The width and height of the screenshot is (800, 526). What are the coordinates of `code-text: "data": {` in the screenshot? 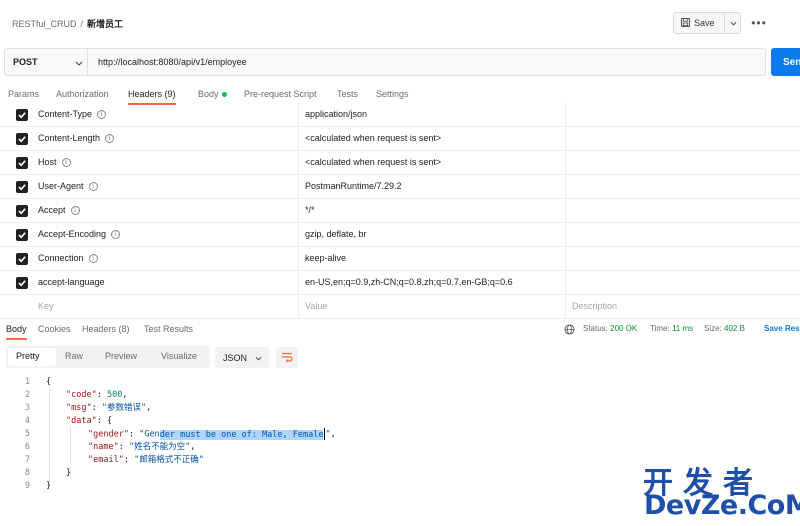 It's located at (89, 421).